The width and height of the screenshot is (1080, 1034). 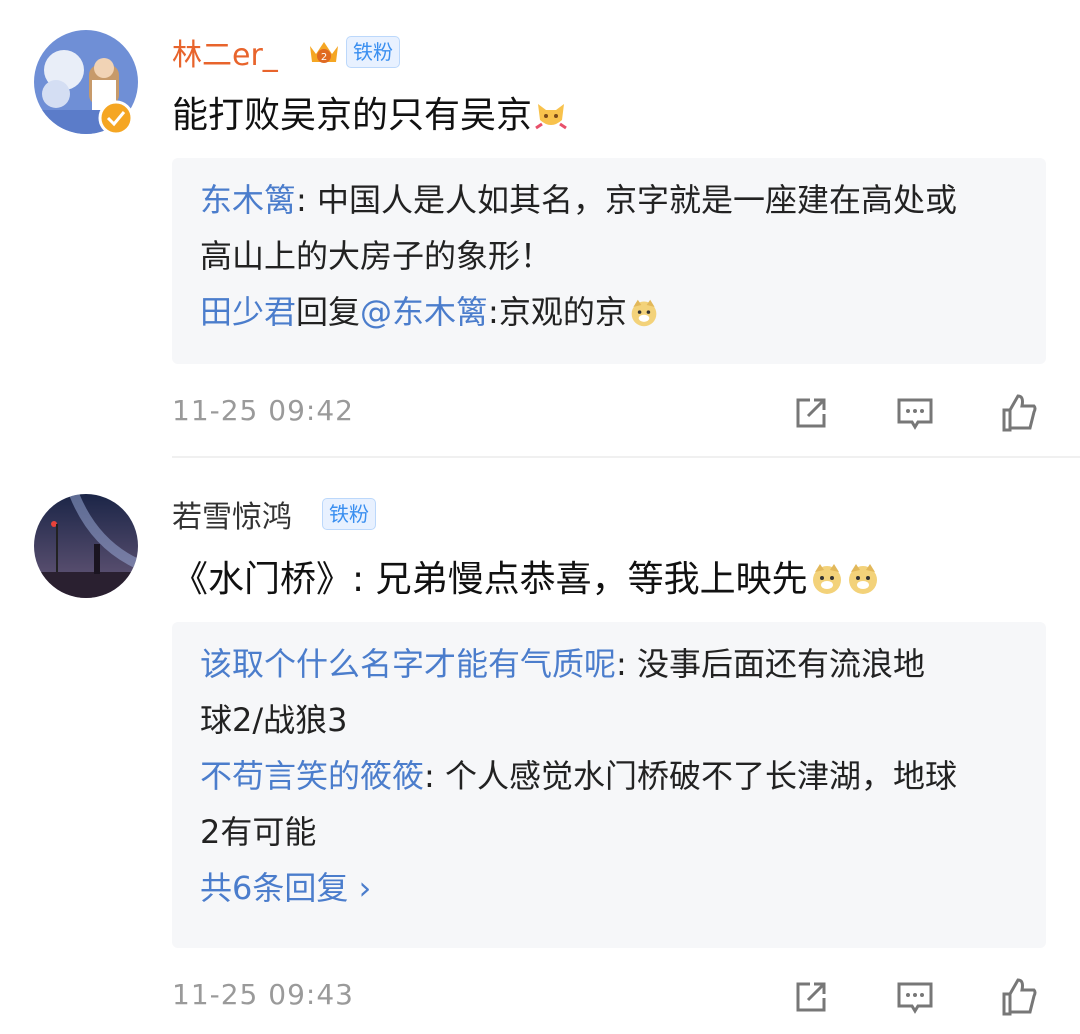 I want to click on comment-text-content: 能打败吴京的只有吴京, so click(x=352, y=115).